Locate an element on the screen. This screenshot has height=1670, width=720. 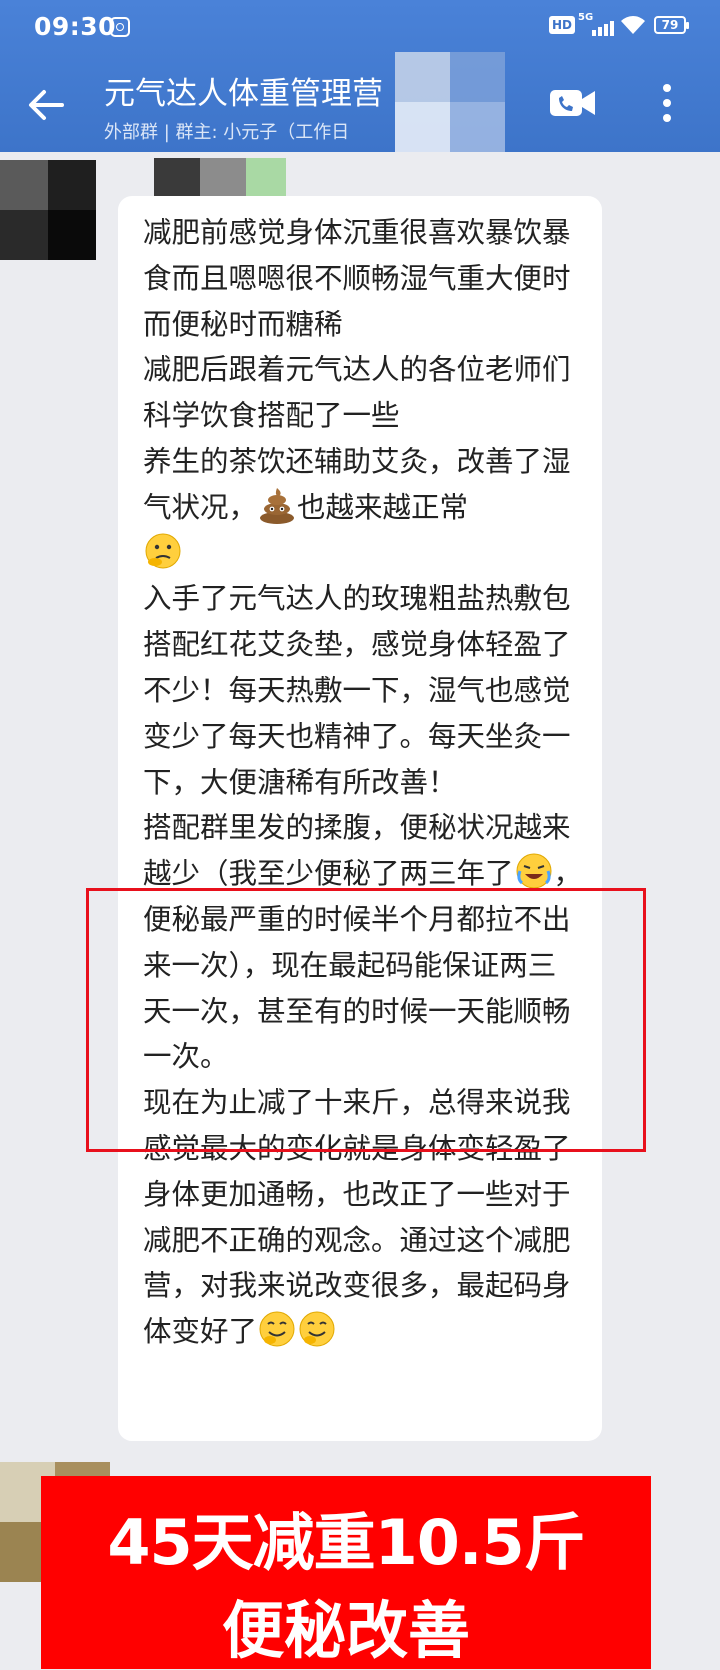
cellular-signal-icon: 5G is located at coordinates (596, 25).